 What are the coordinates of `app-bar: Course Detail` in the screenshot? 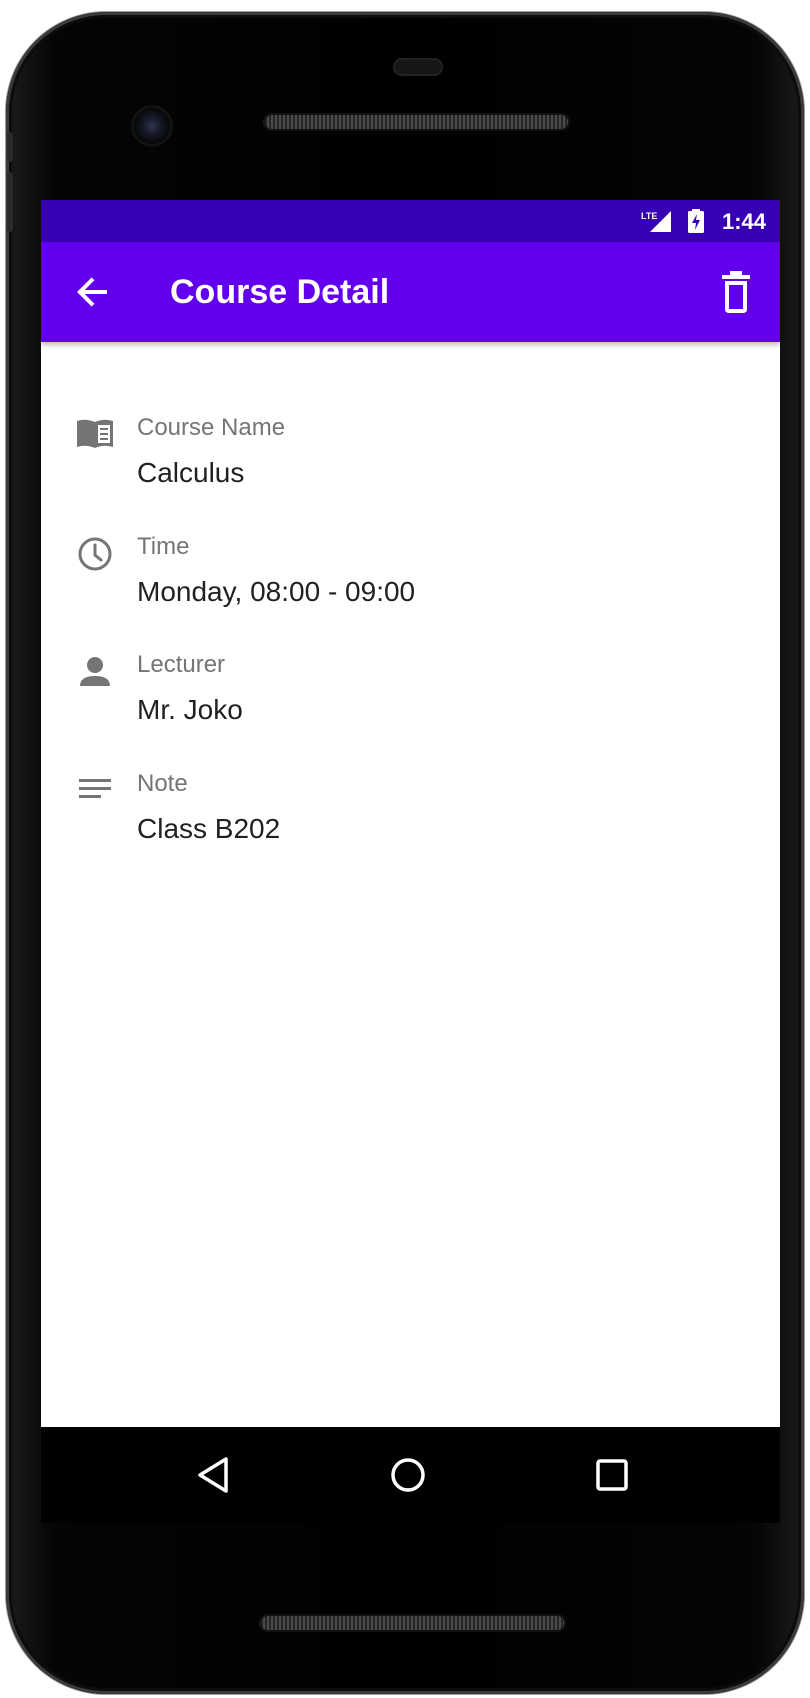 It's located at (410, 292).